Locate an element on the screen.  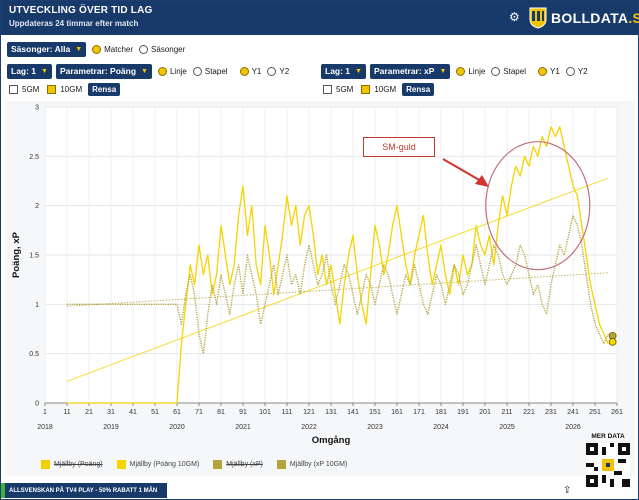
logo-shield-icon is located at coordinates (538, 18).